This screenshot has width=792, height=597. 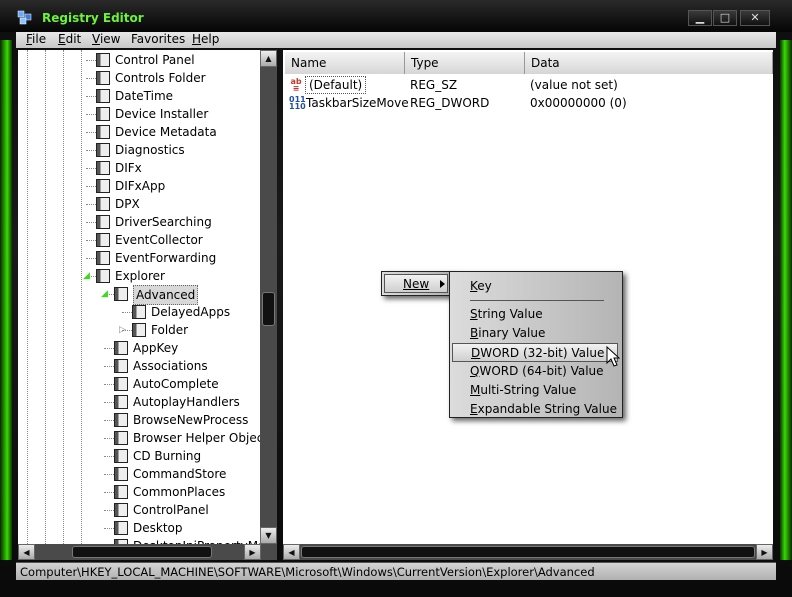 I want to click on tree-node-difxapp: DIFxApp, so click(x=186, y=186).